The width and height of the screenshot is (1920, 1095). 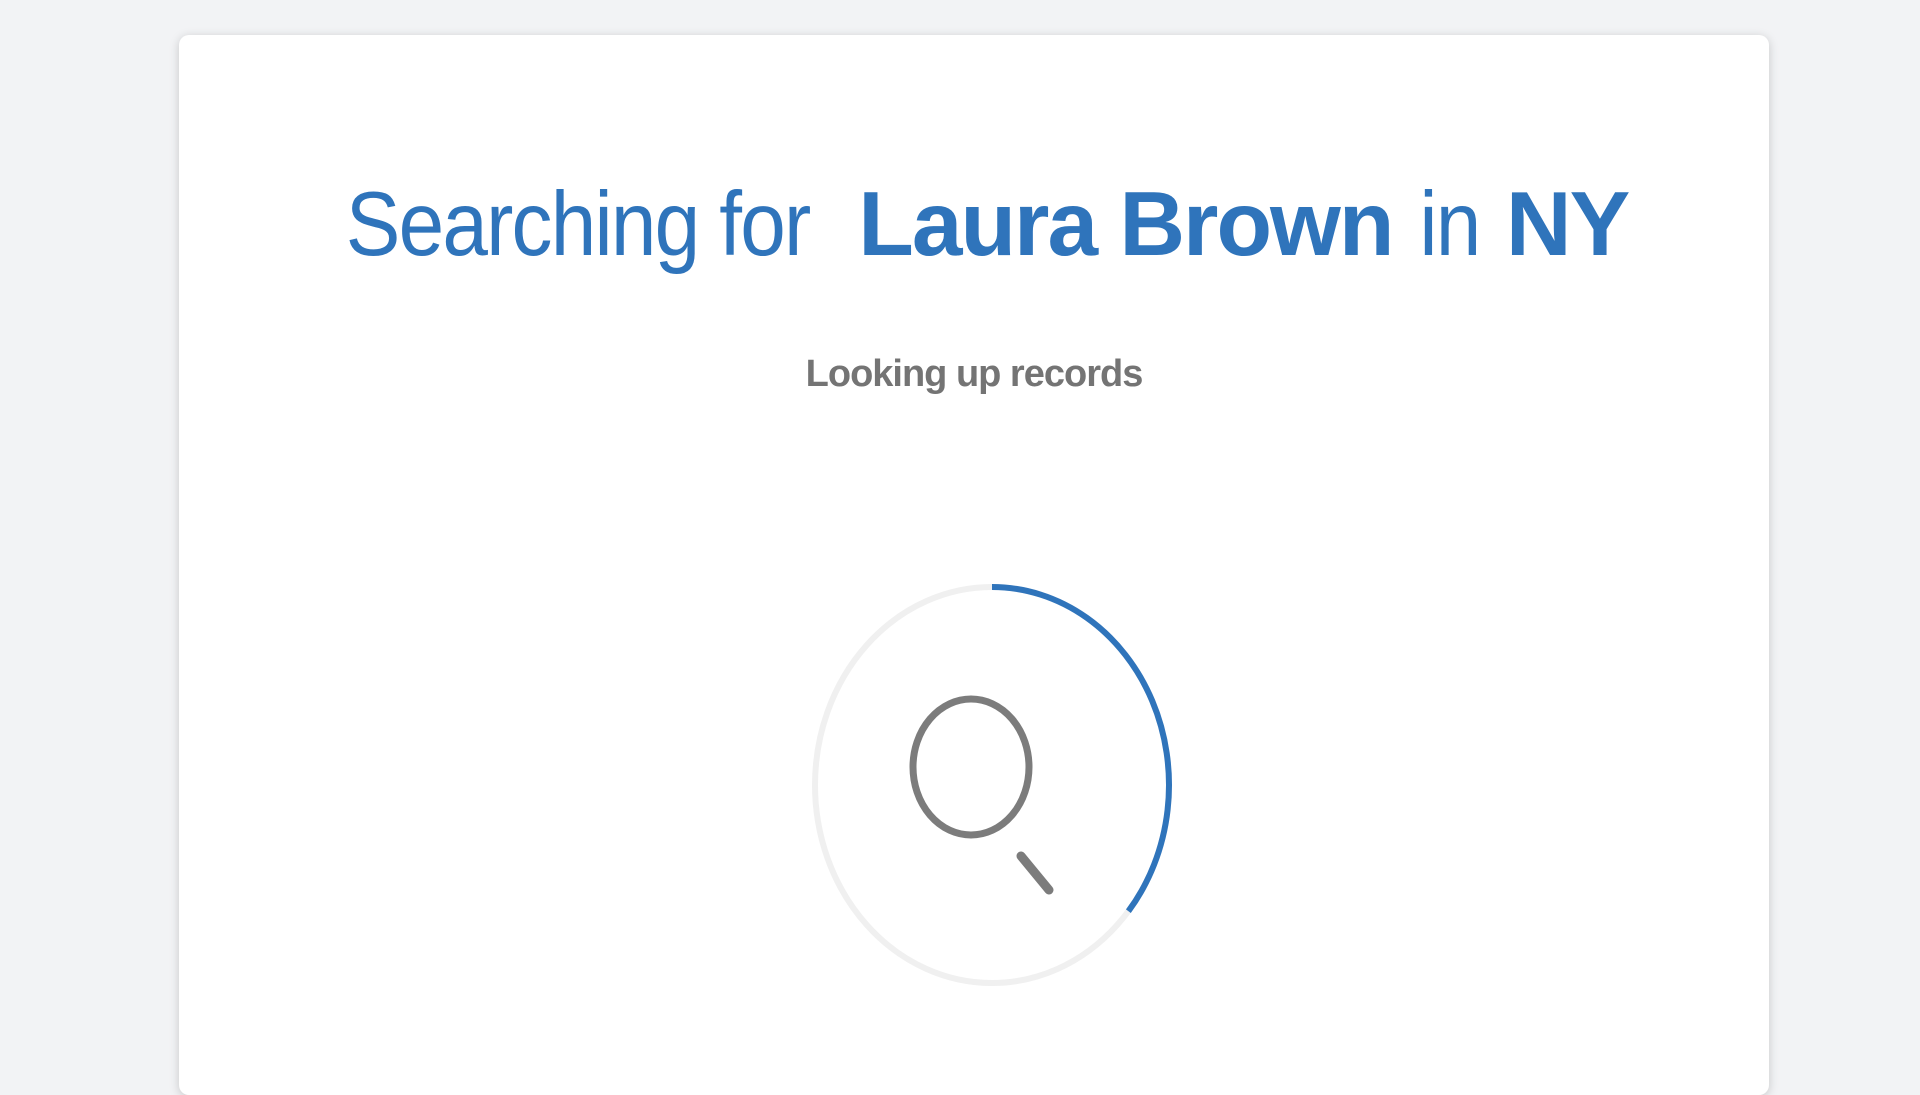 What do you see at coordinates (1567, 224) in the screenshot?
I see `title-location: NY` at bounding box center [1567, 224].